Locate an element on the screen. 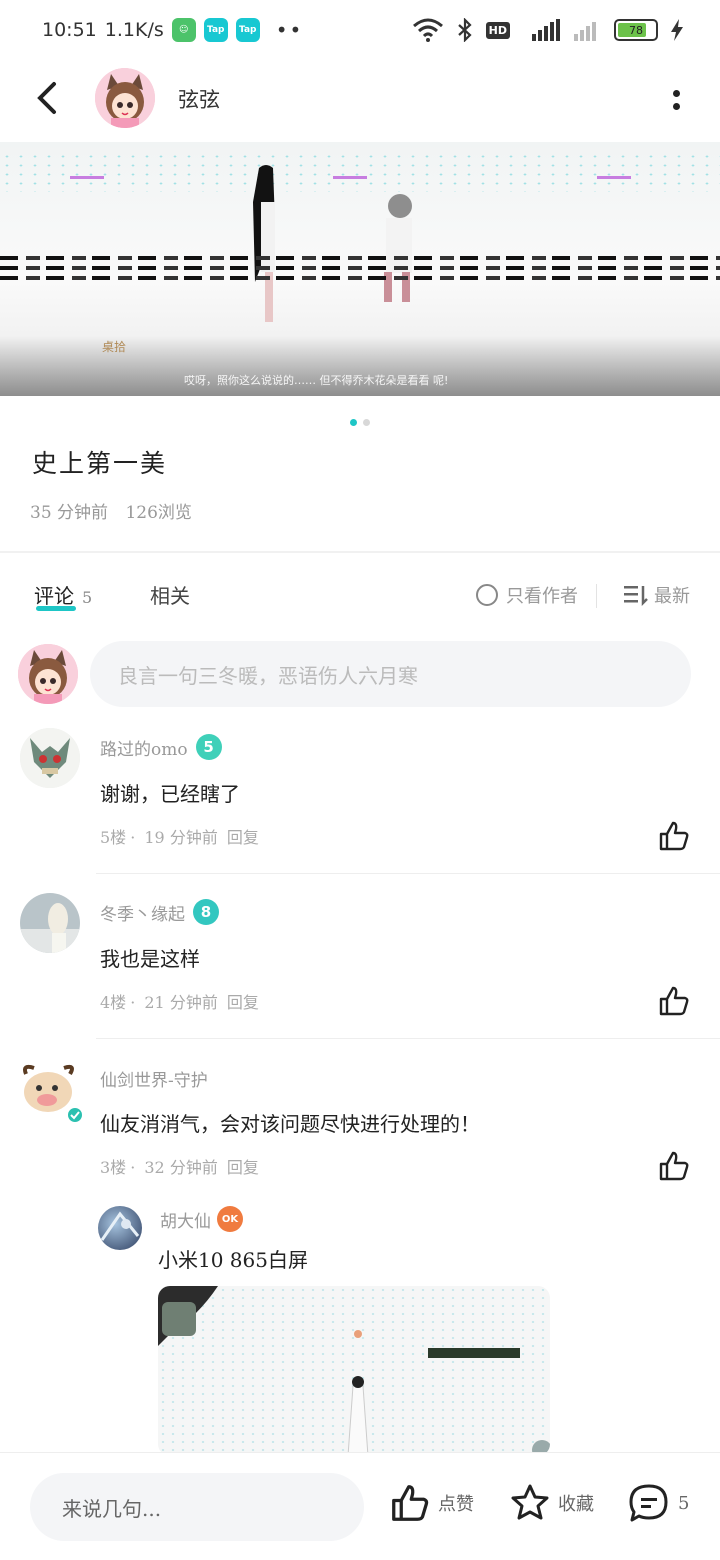  comment-meta: 4楼 · 21 分钟前 回复 is located at coordinates (181, 1001).